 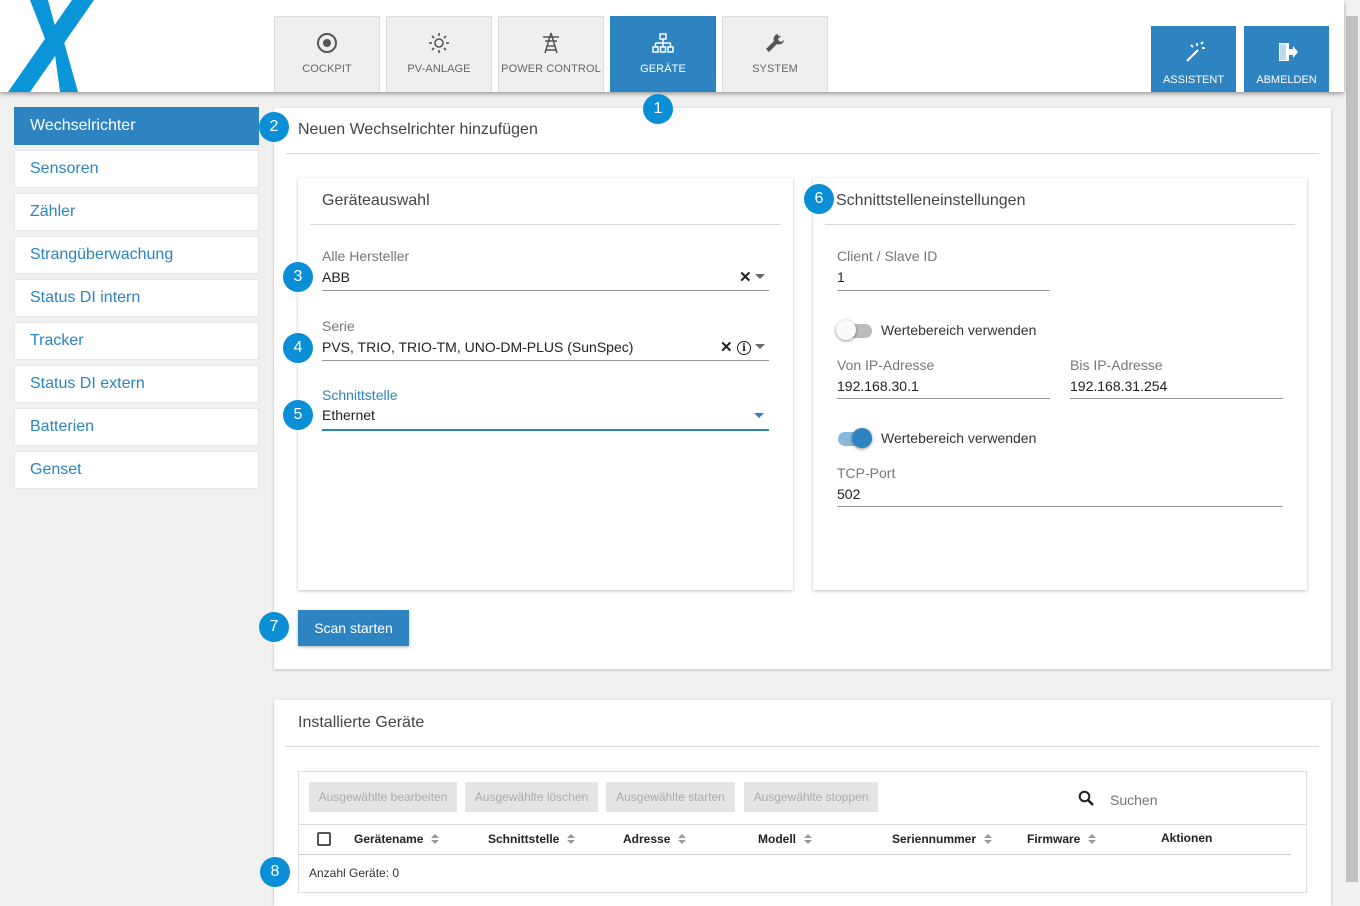 I want to click on installed-devices-title: Installierte Geräte, so click(x=361, y=722).